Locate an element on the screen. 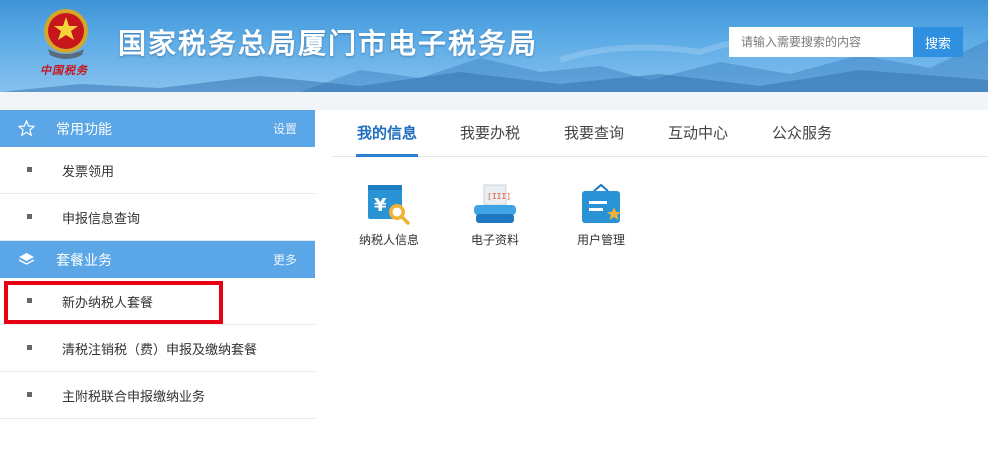 This screenshot has width=988, height=452. emblem-caption: 中国税务 is located at coordinates (64, 70).